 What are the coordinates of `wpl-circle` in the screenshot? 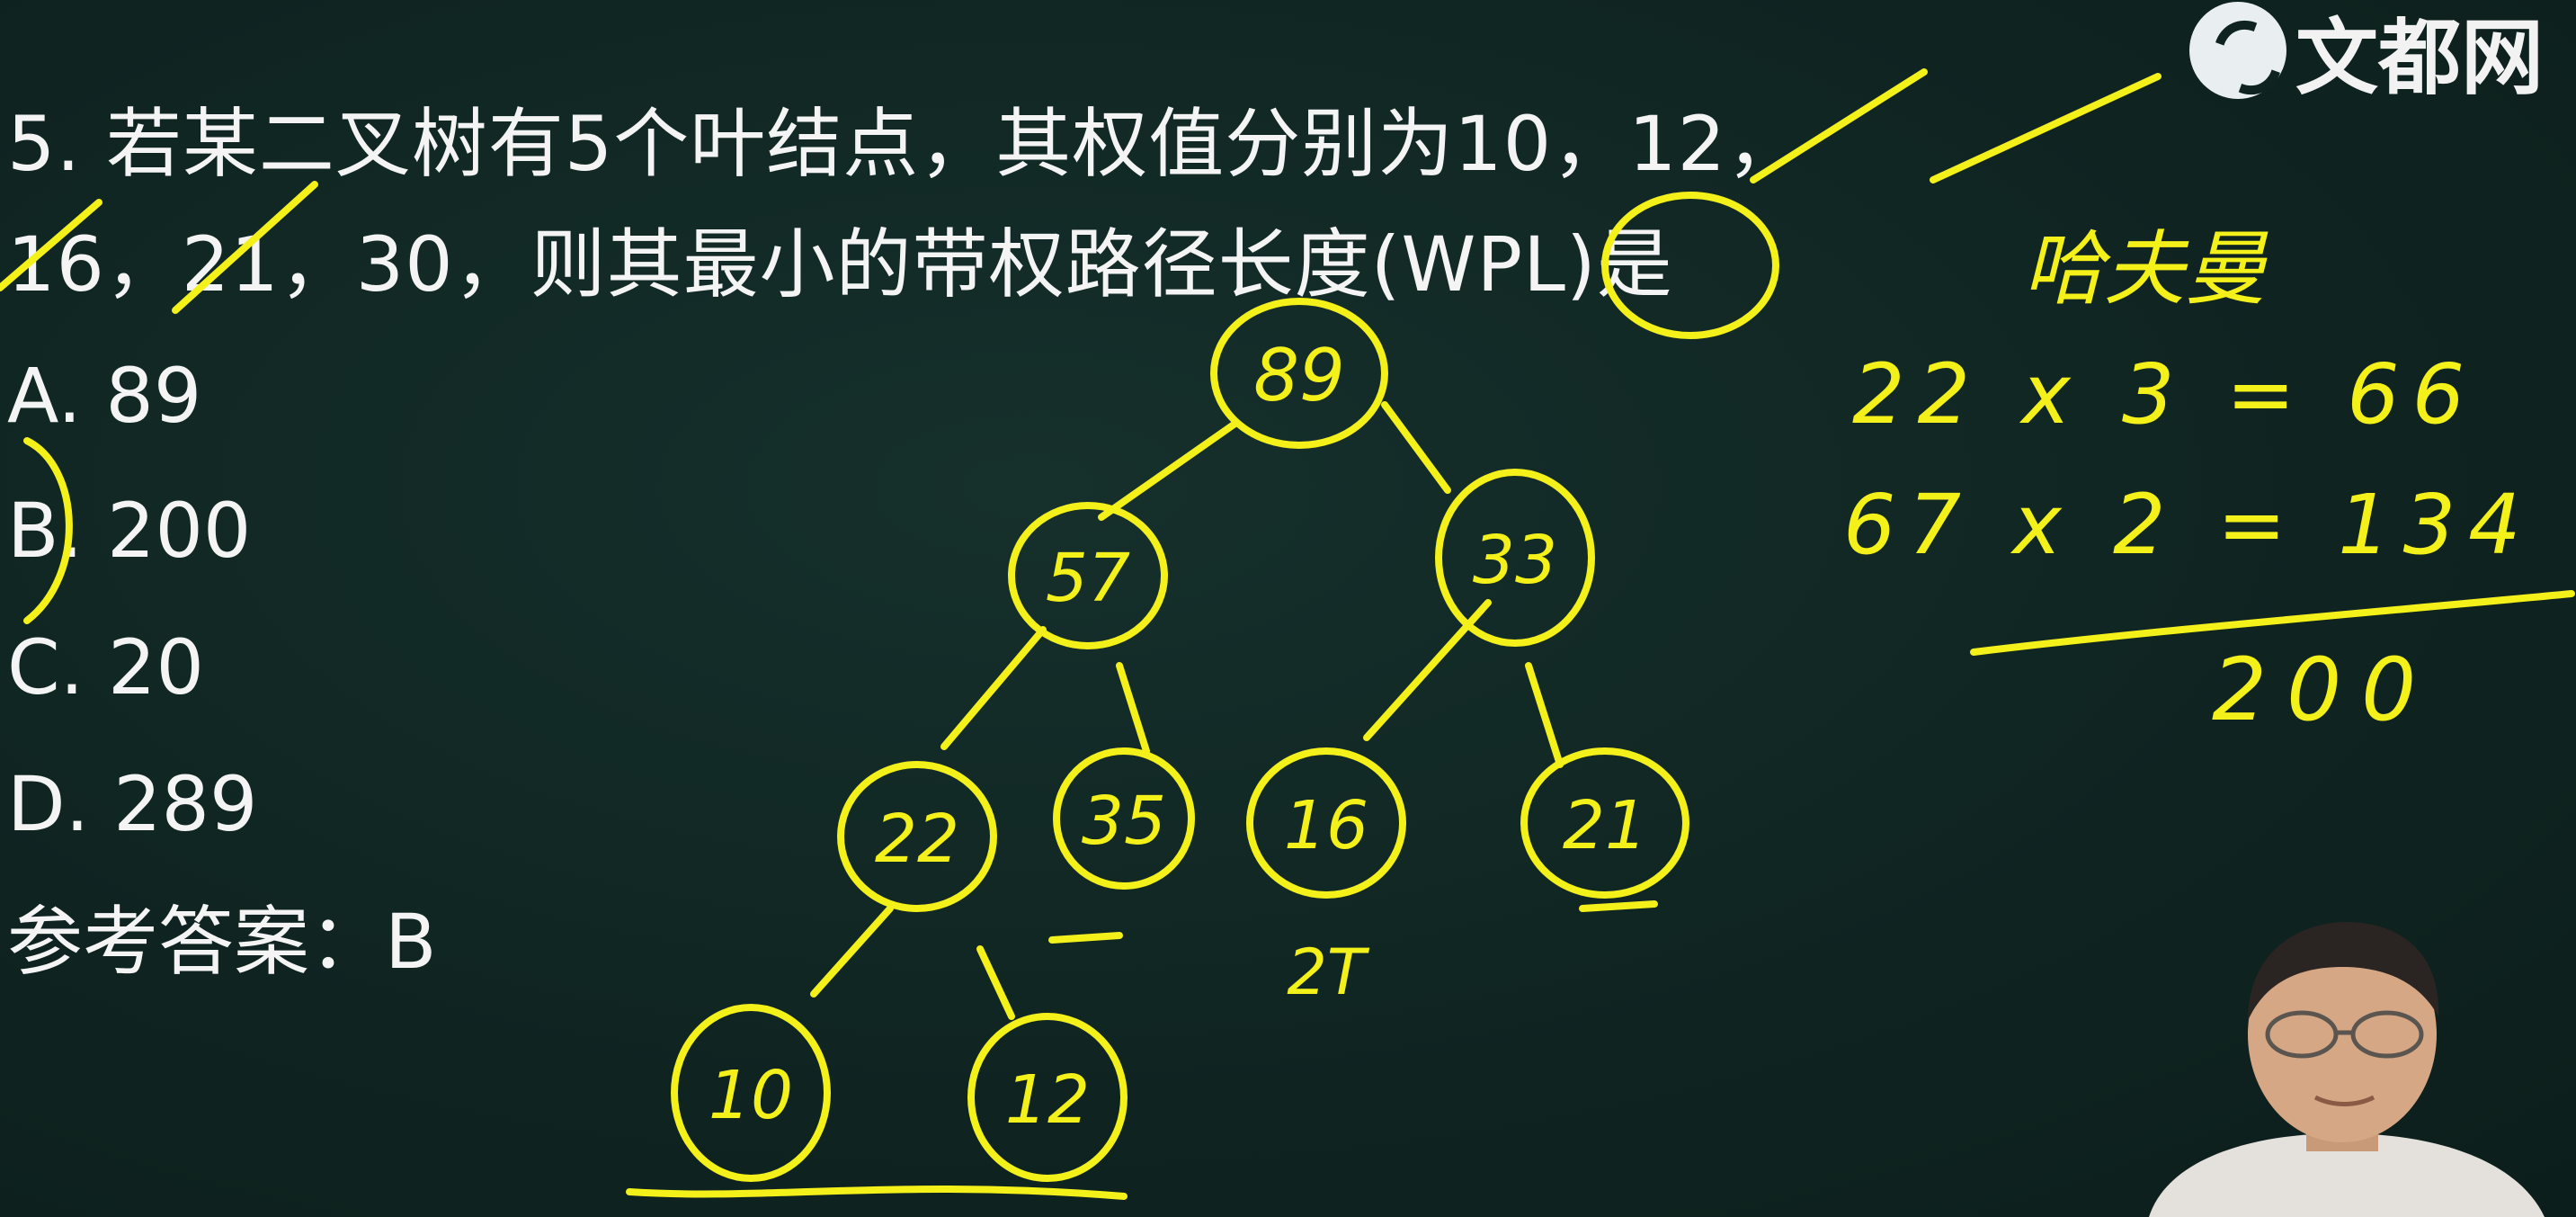 It's located at (1690, 265).